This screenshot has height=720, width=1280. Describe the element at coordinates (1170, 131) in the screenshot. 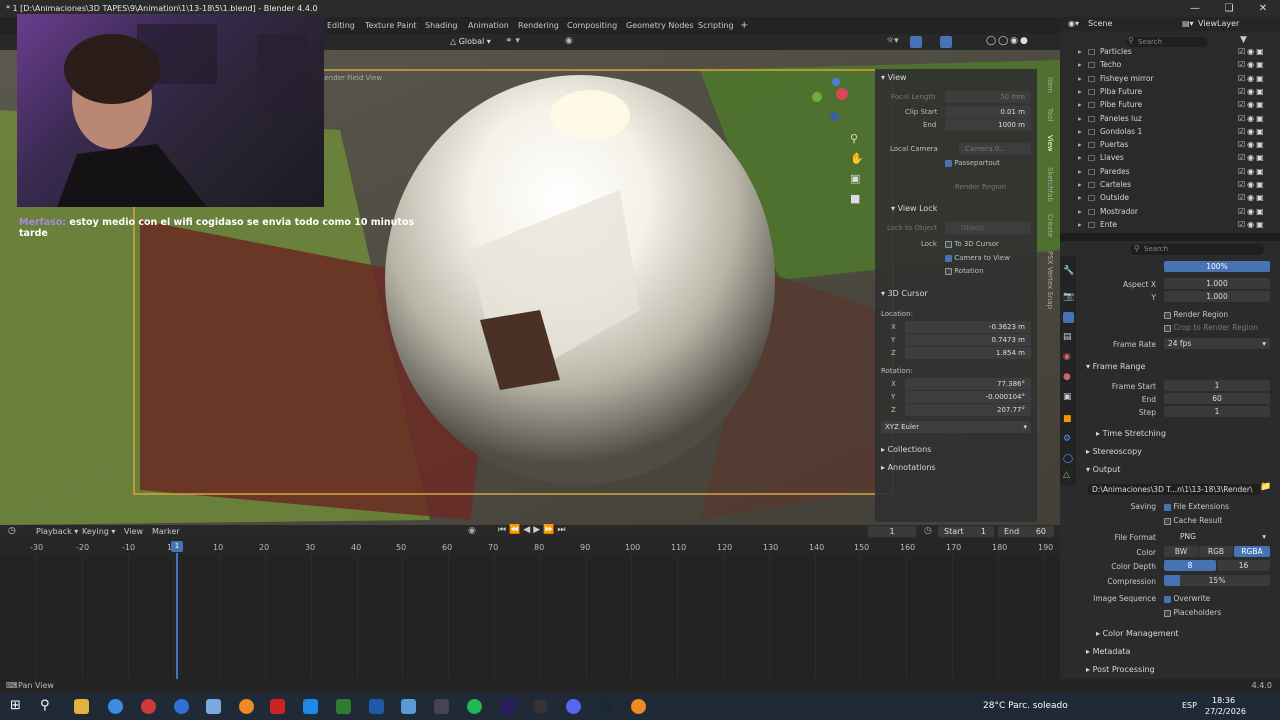

I see `outliner-row: ▸ □ Gondolas 1 ☑◉▣` at that location.